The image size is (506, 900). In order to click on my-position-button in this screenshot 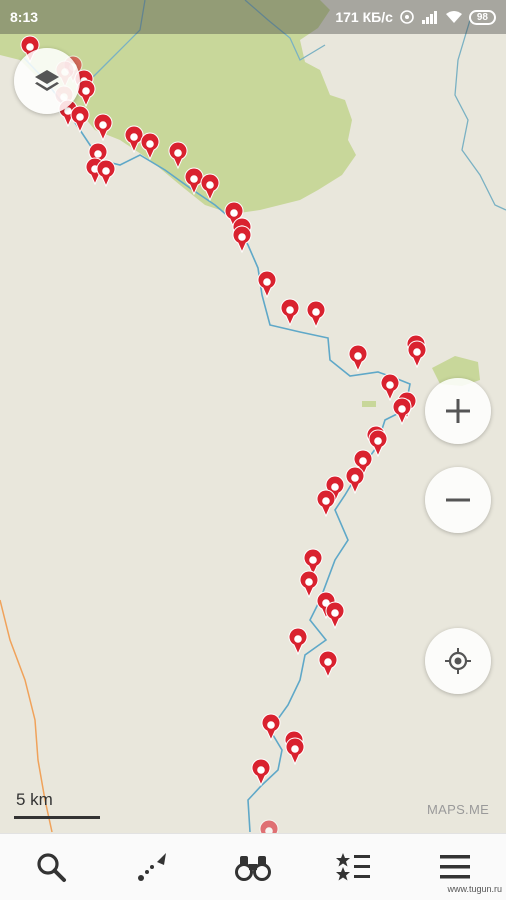, I will do `click(458, 661)`.